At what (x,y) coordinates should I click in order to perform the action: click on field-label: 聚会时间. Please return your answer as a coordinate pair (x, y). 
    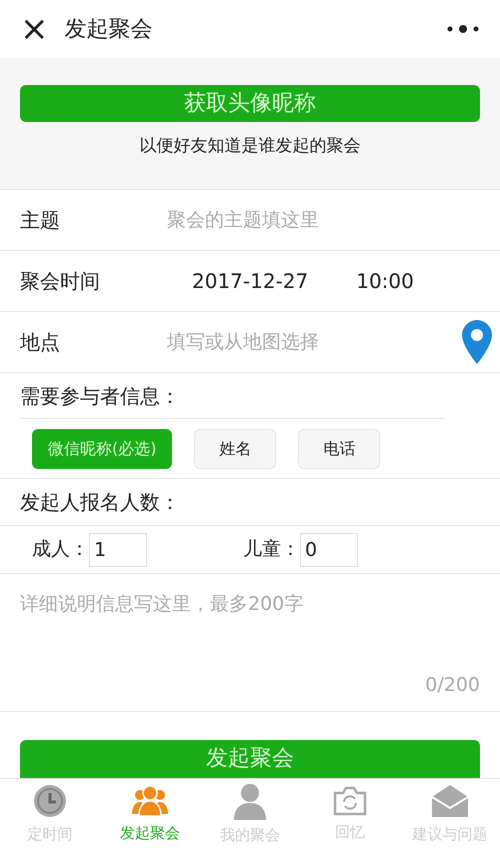
    Looking at the image, I should click on (60, 281).